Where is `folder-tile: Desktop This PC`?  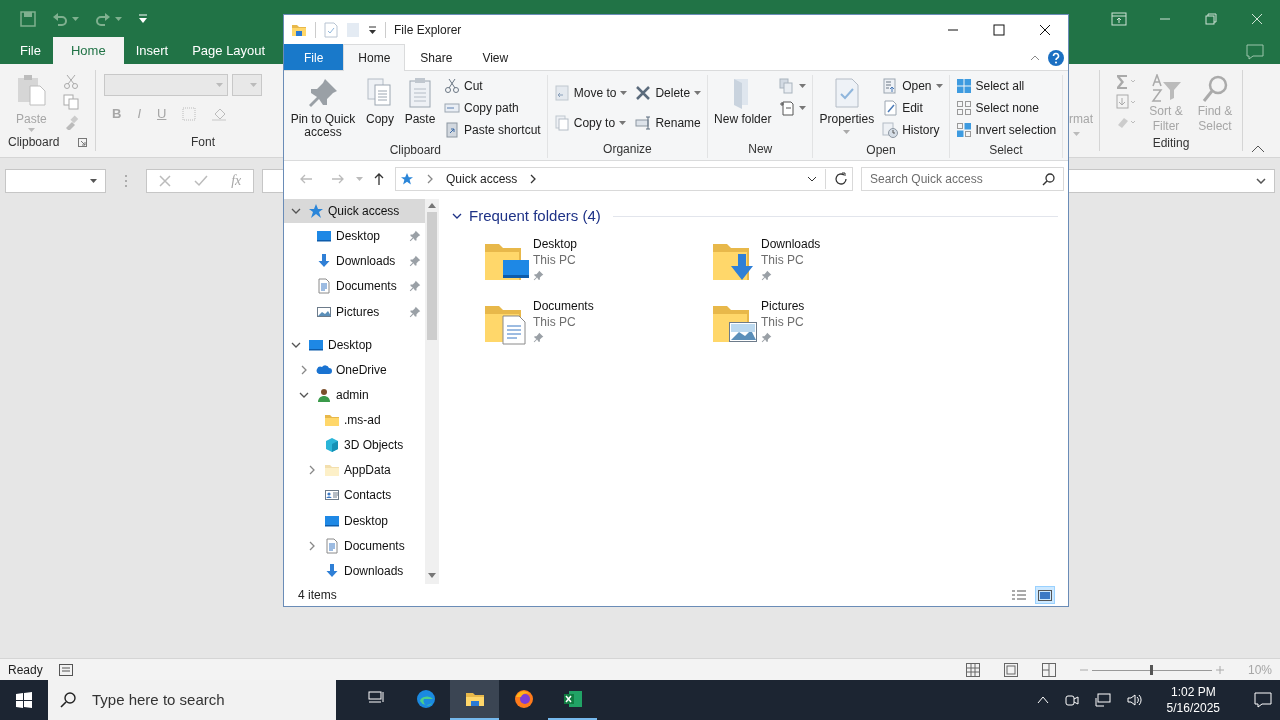
folder-tile: Desktop This PC is located at coordinates (595, 259).